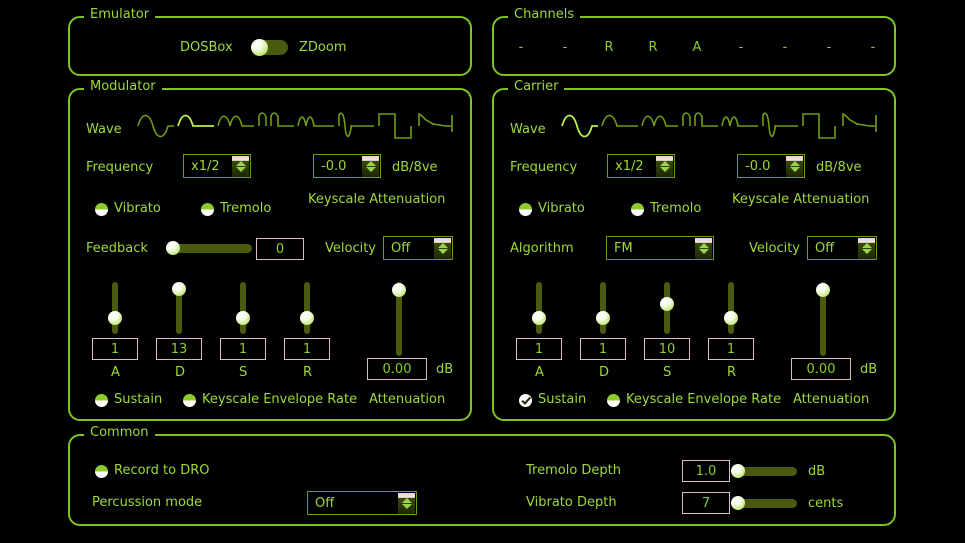 This screenshot has height=543, width=965. What do you see at coordinates (362, 503) in the screenshot?
I see `percussion-mode-spinner: Off` at bounding box center [362, 503].